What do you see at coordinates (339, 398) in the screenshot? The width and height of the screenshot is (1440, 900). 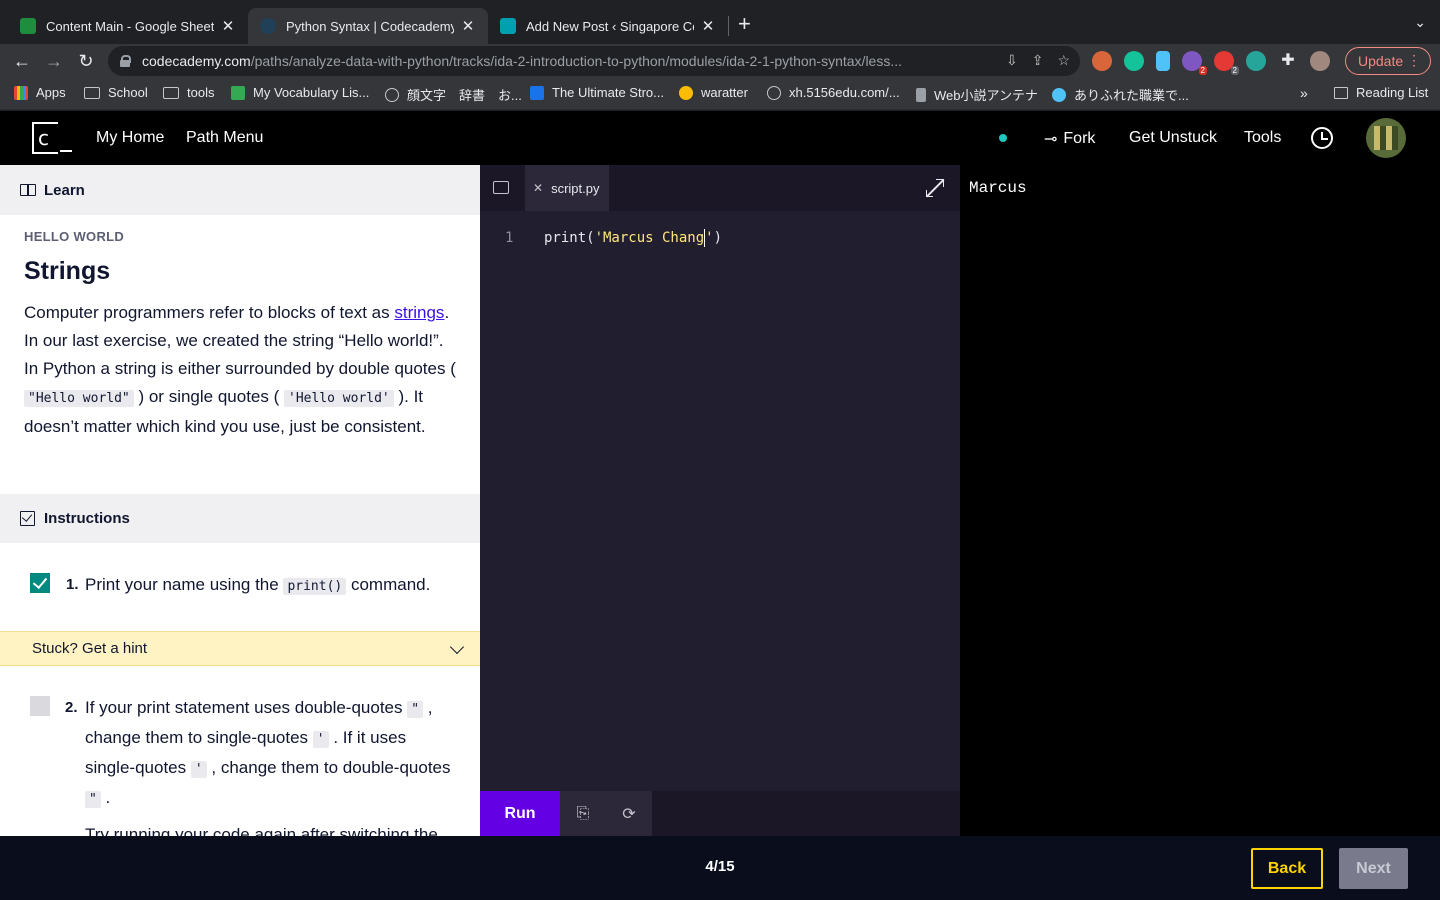 I see `code-single-quotes: 'Hello world'` at bounding box center [339, 398].